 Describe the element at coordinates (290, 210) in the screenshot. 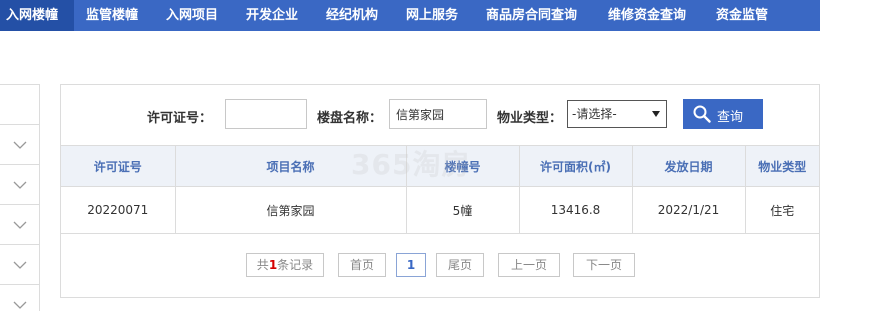

I see `cell-project-name: 信第家园` at that location.